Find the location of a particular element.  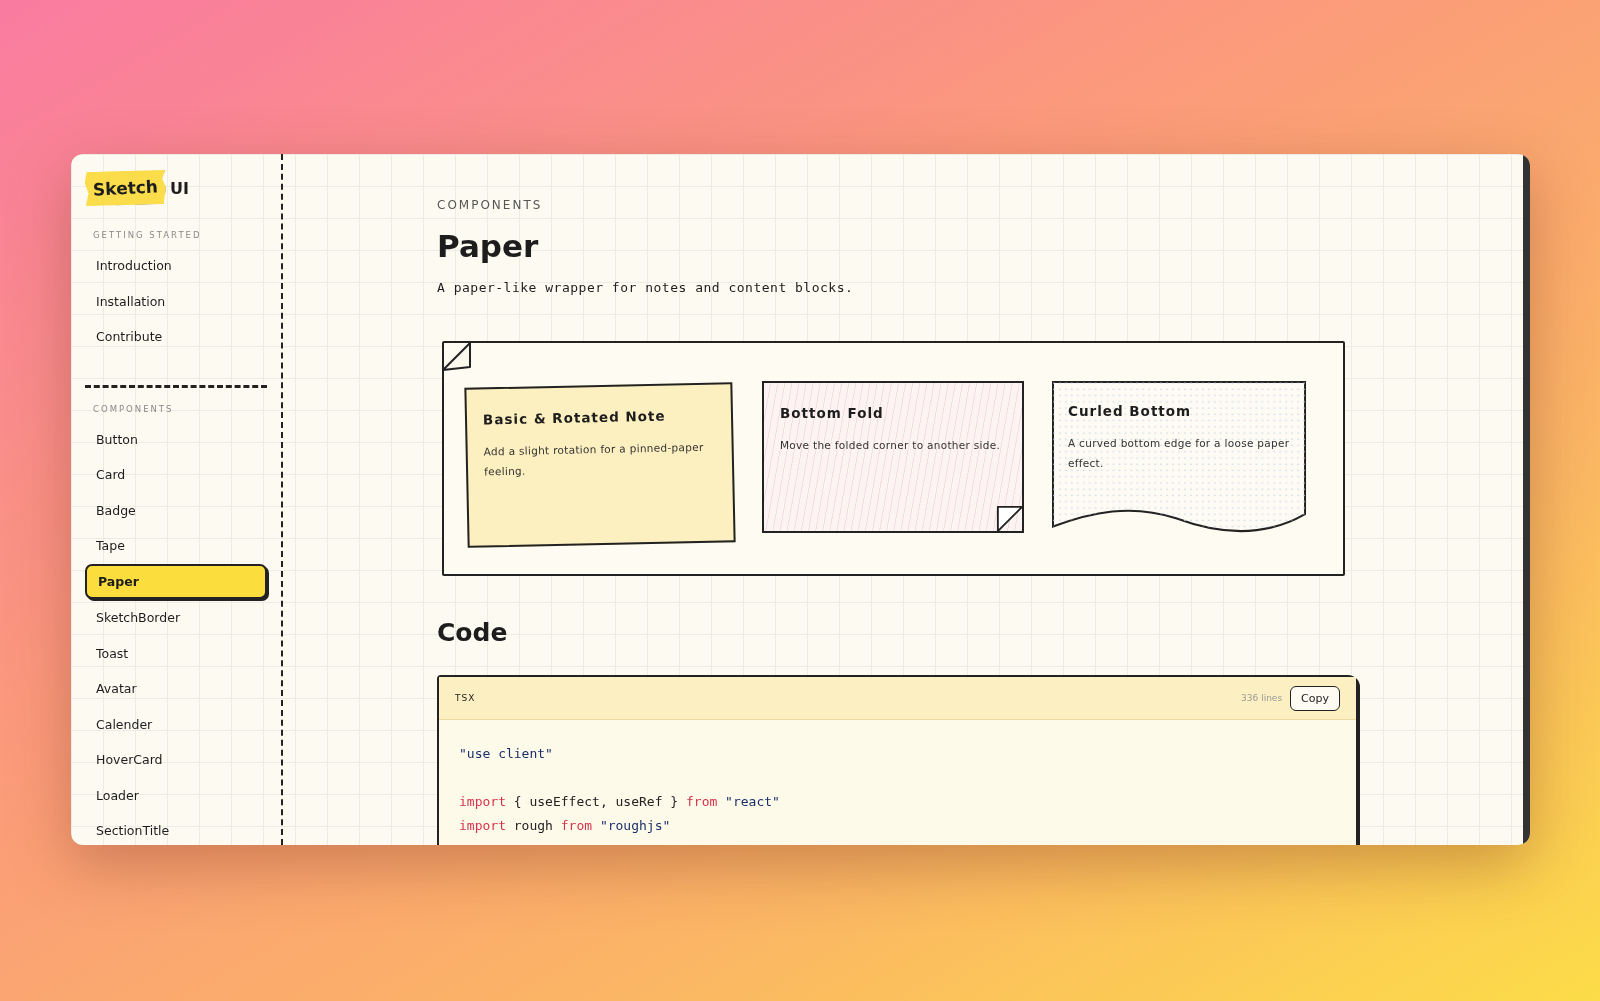

section-title: Code is located at coordinates (473, 632).